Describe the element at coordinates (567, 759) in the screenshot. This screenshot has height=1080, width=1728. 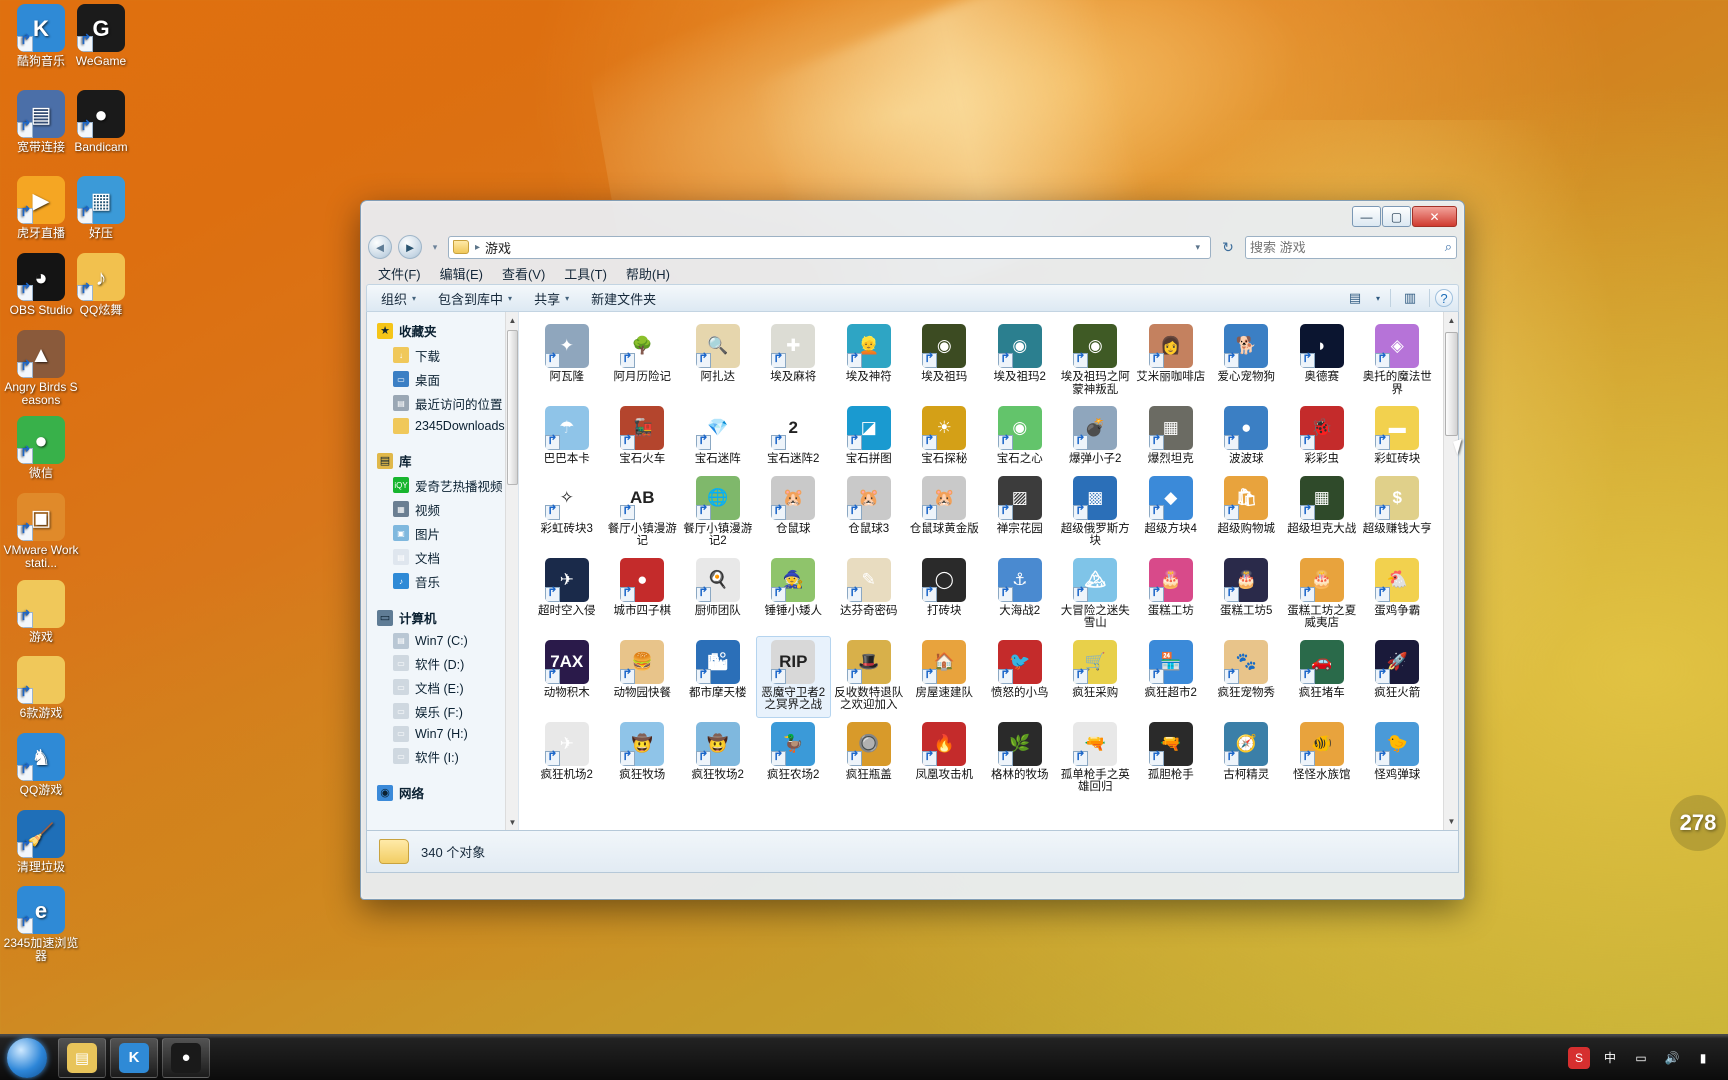
I see `file-item: ✈ 疯狂机场2` at that location.